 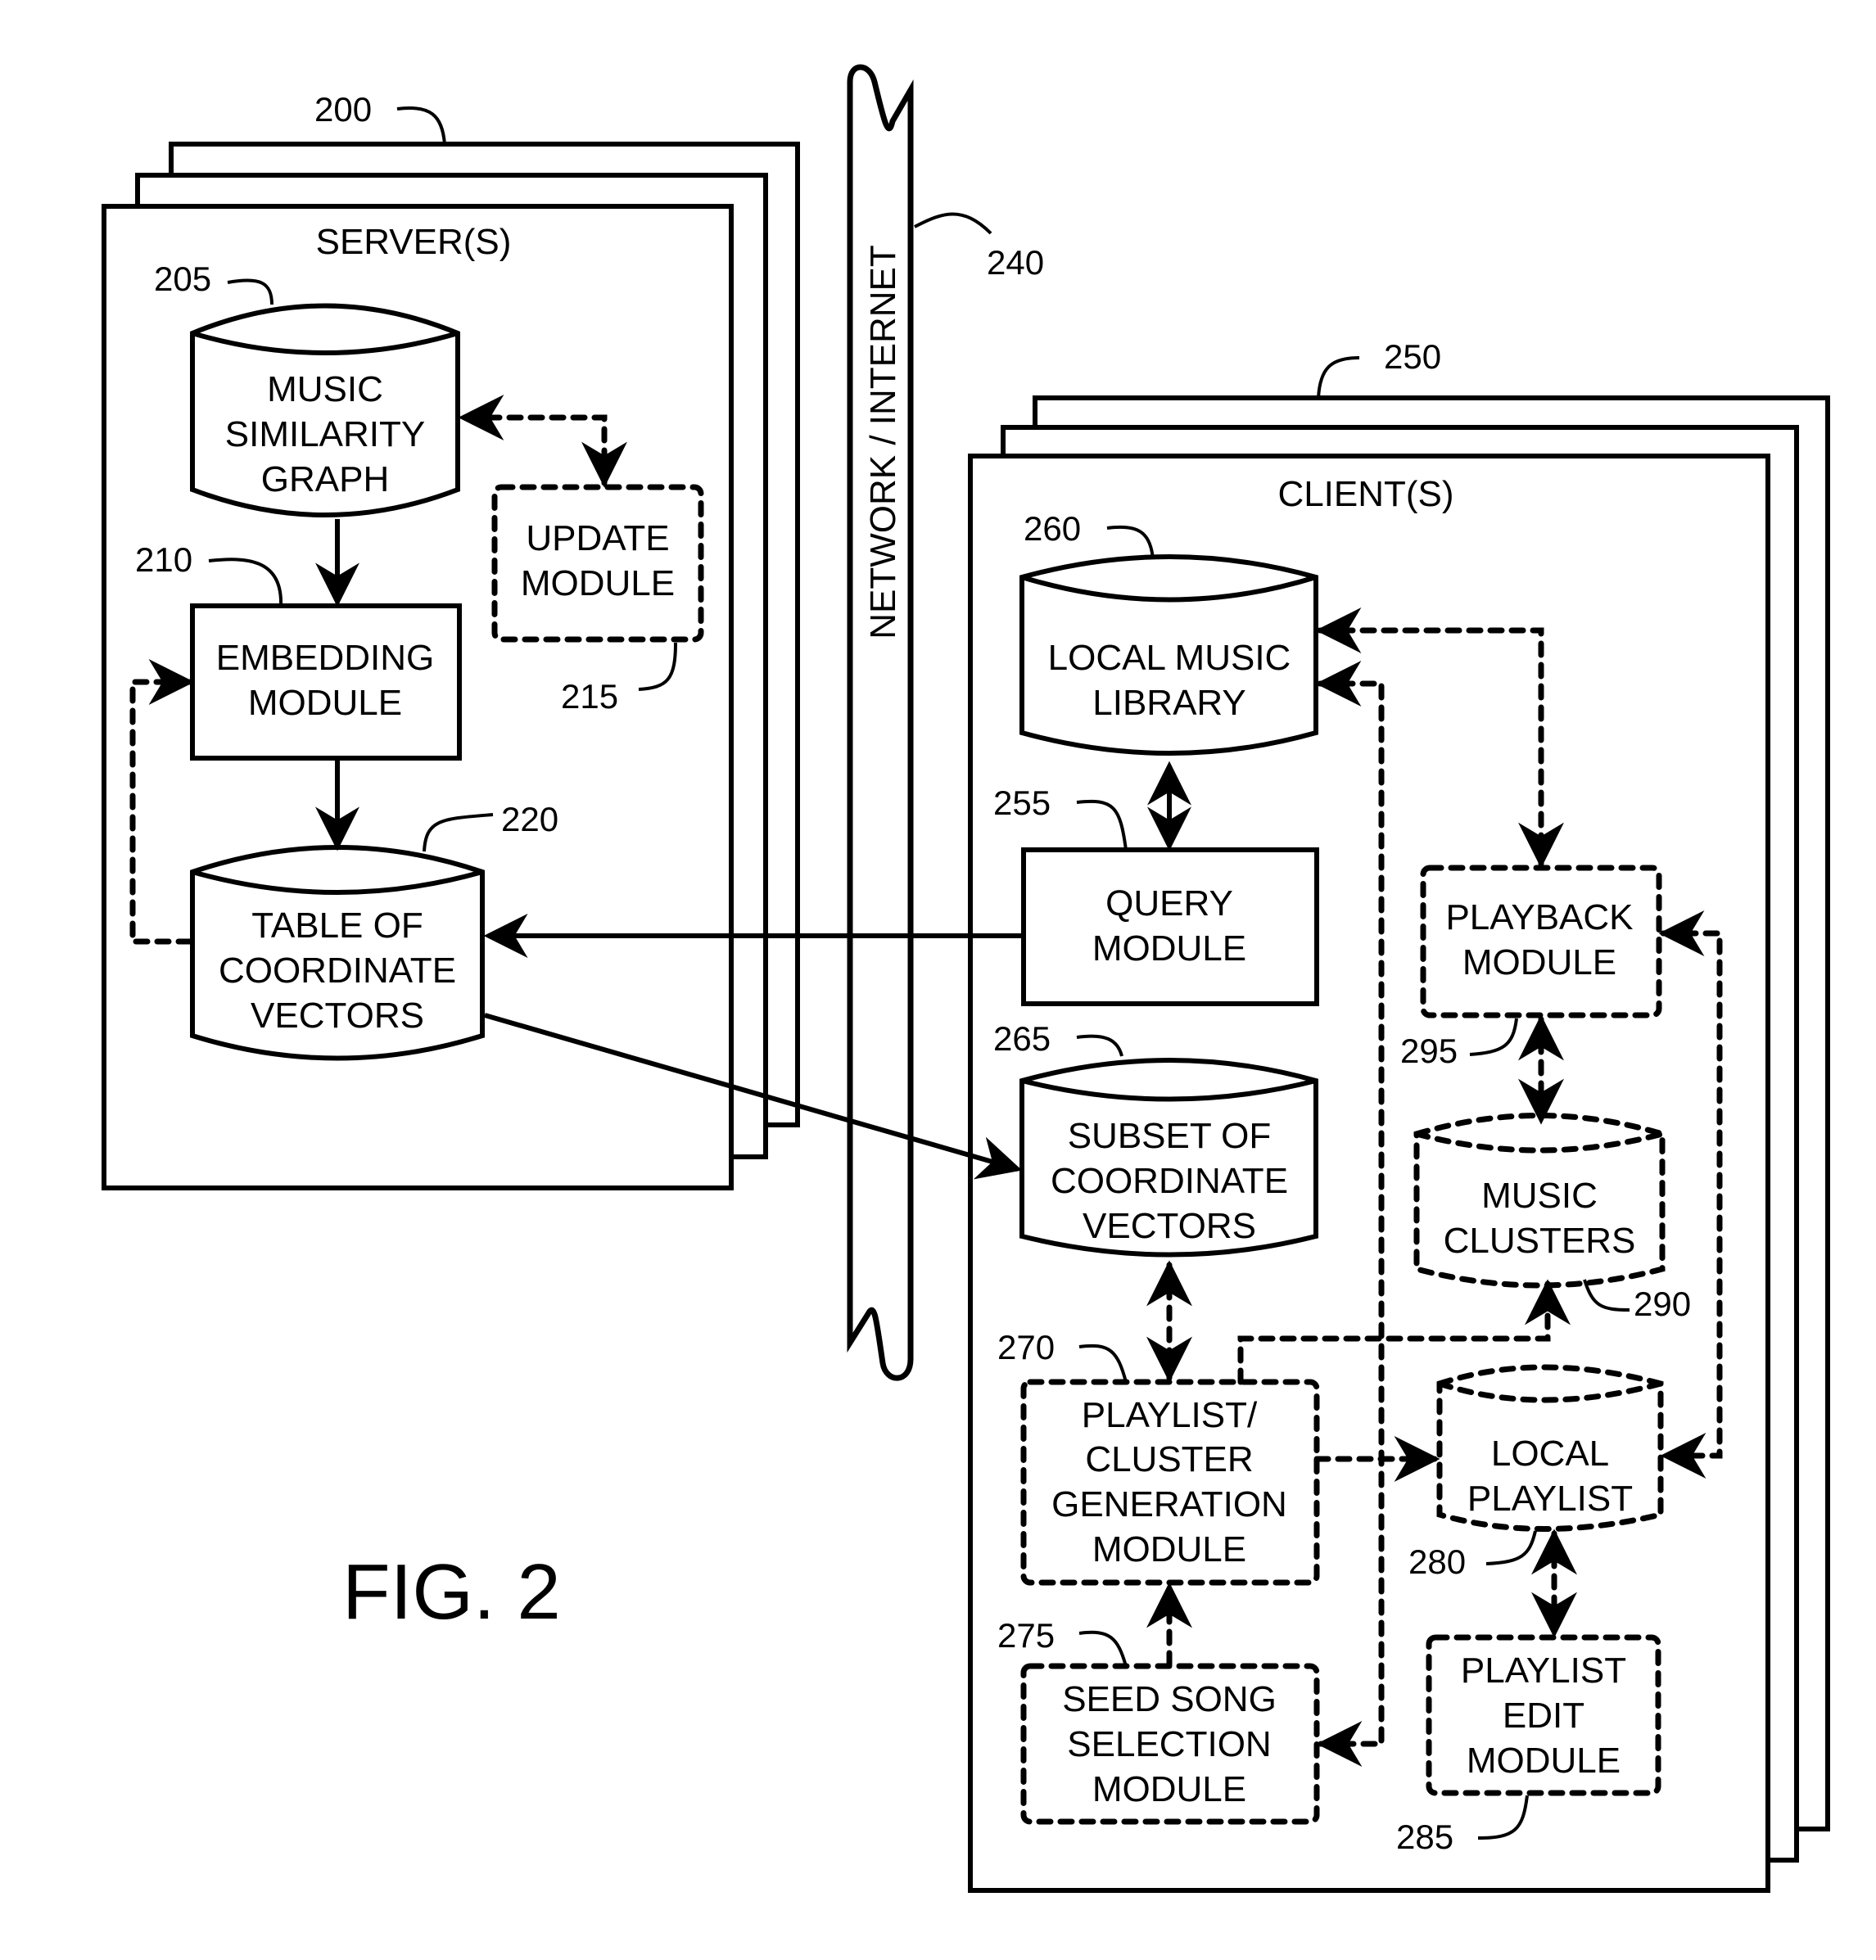 I want to click on playlist-edit-label-3: MODULE, so click(x=1544, y=1761).